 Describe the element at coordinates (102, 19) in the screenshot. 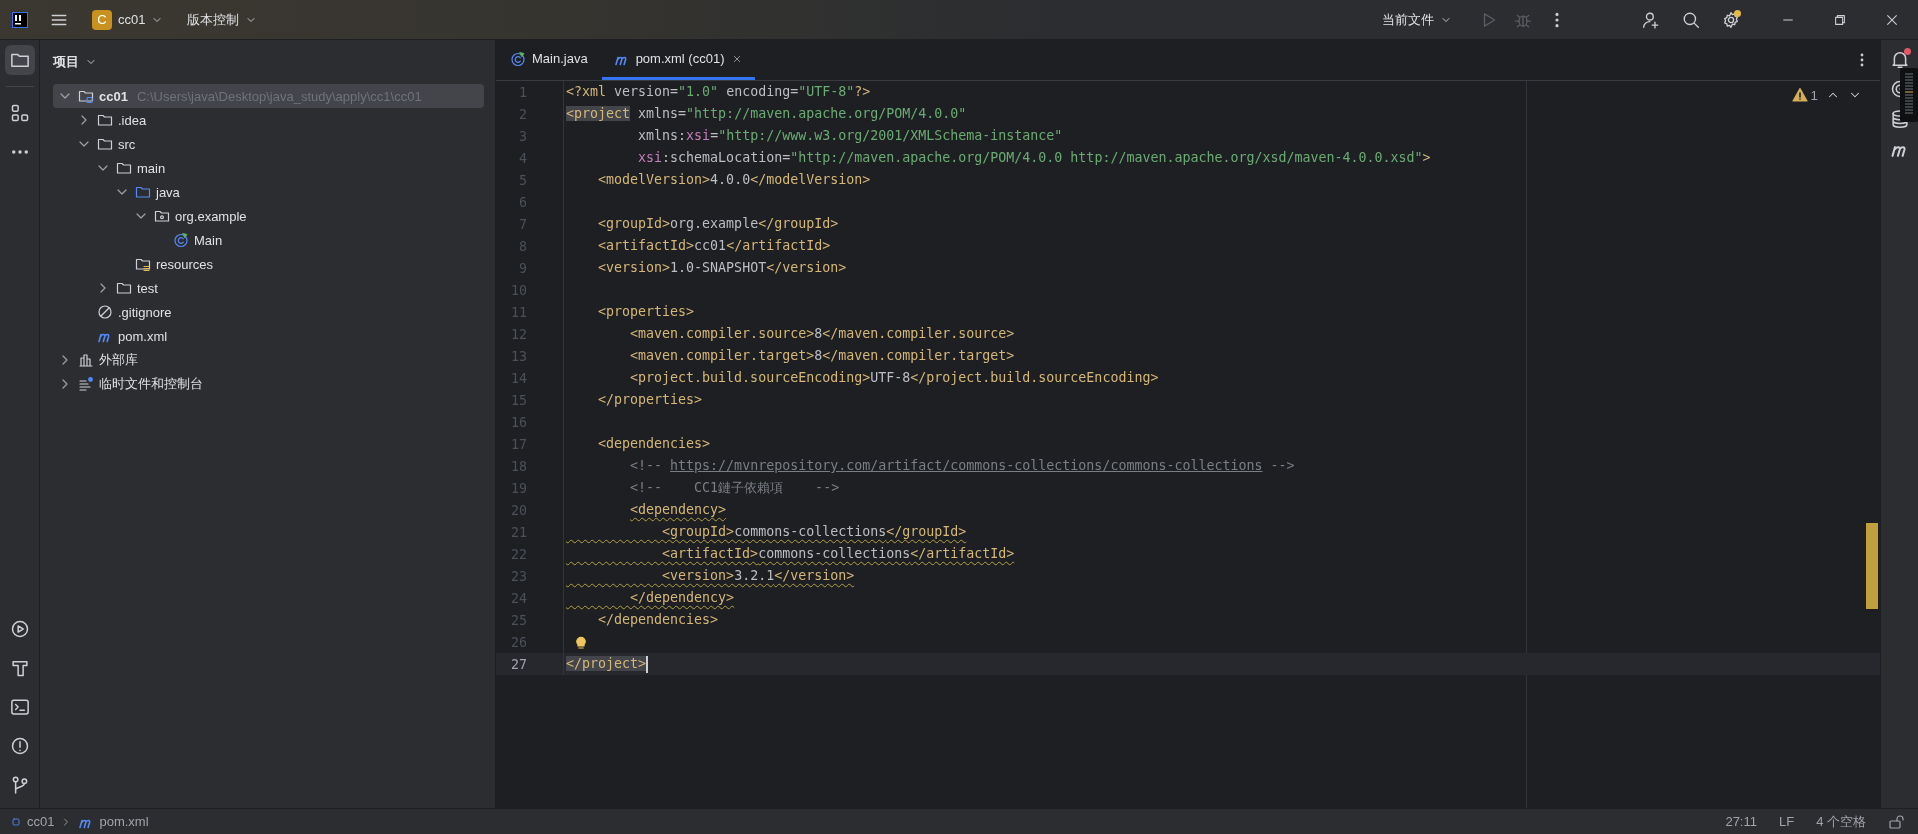

I see `project-avatar: C` at that location.